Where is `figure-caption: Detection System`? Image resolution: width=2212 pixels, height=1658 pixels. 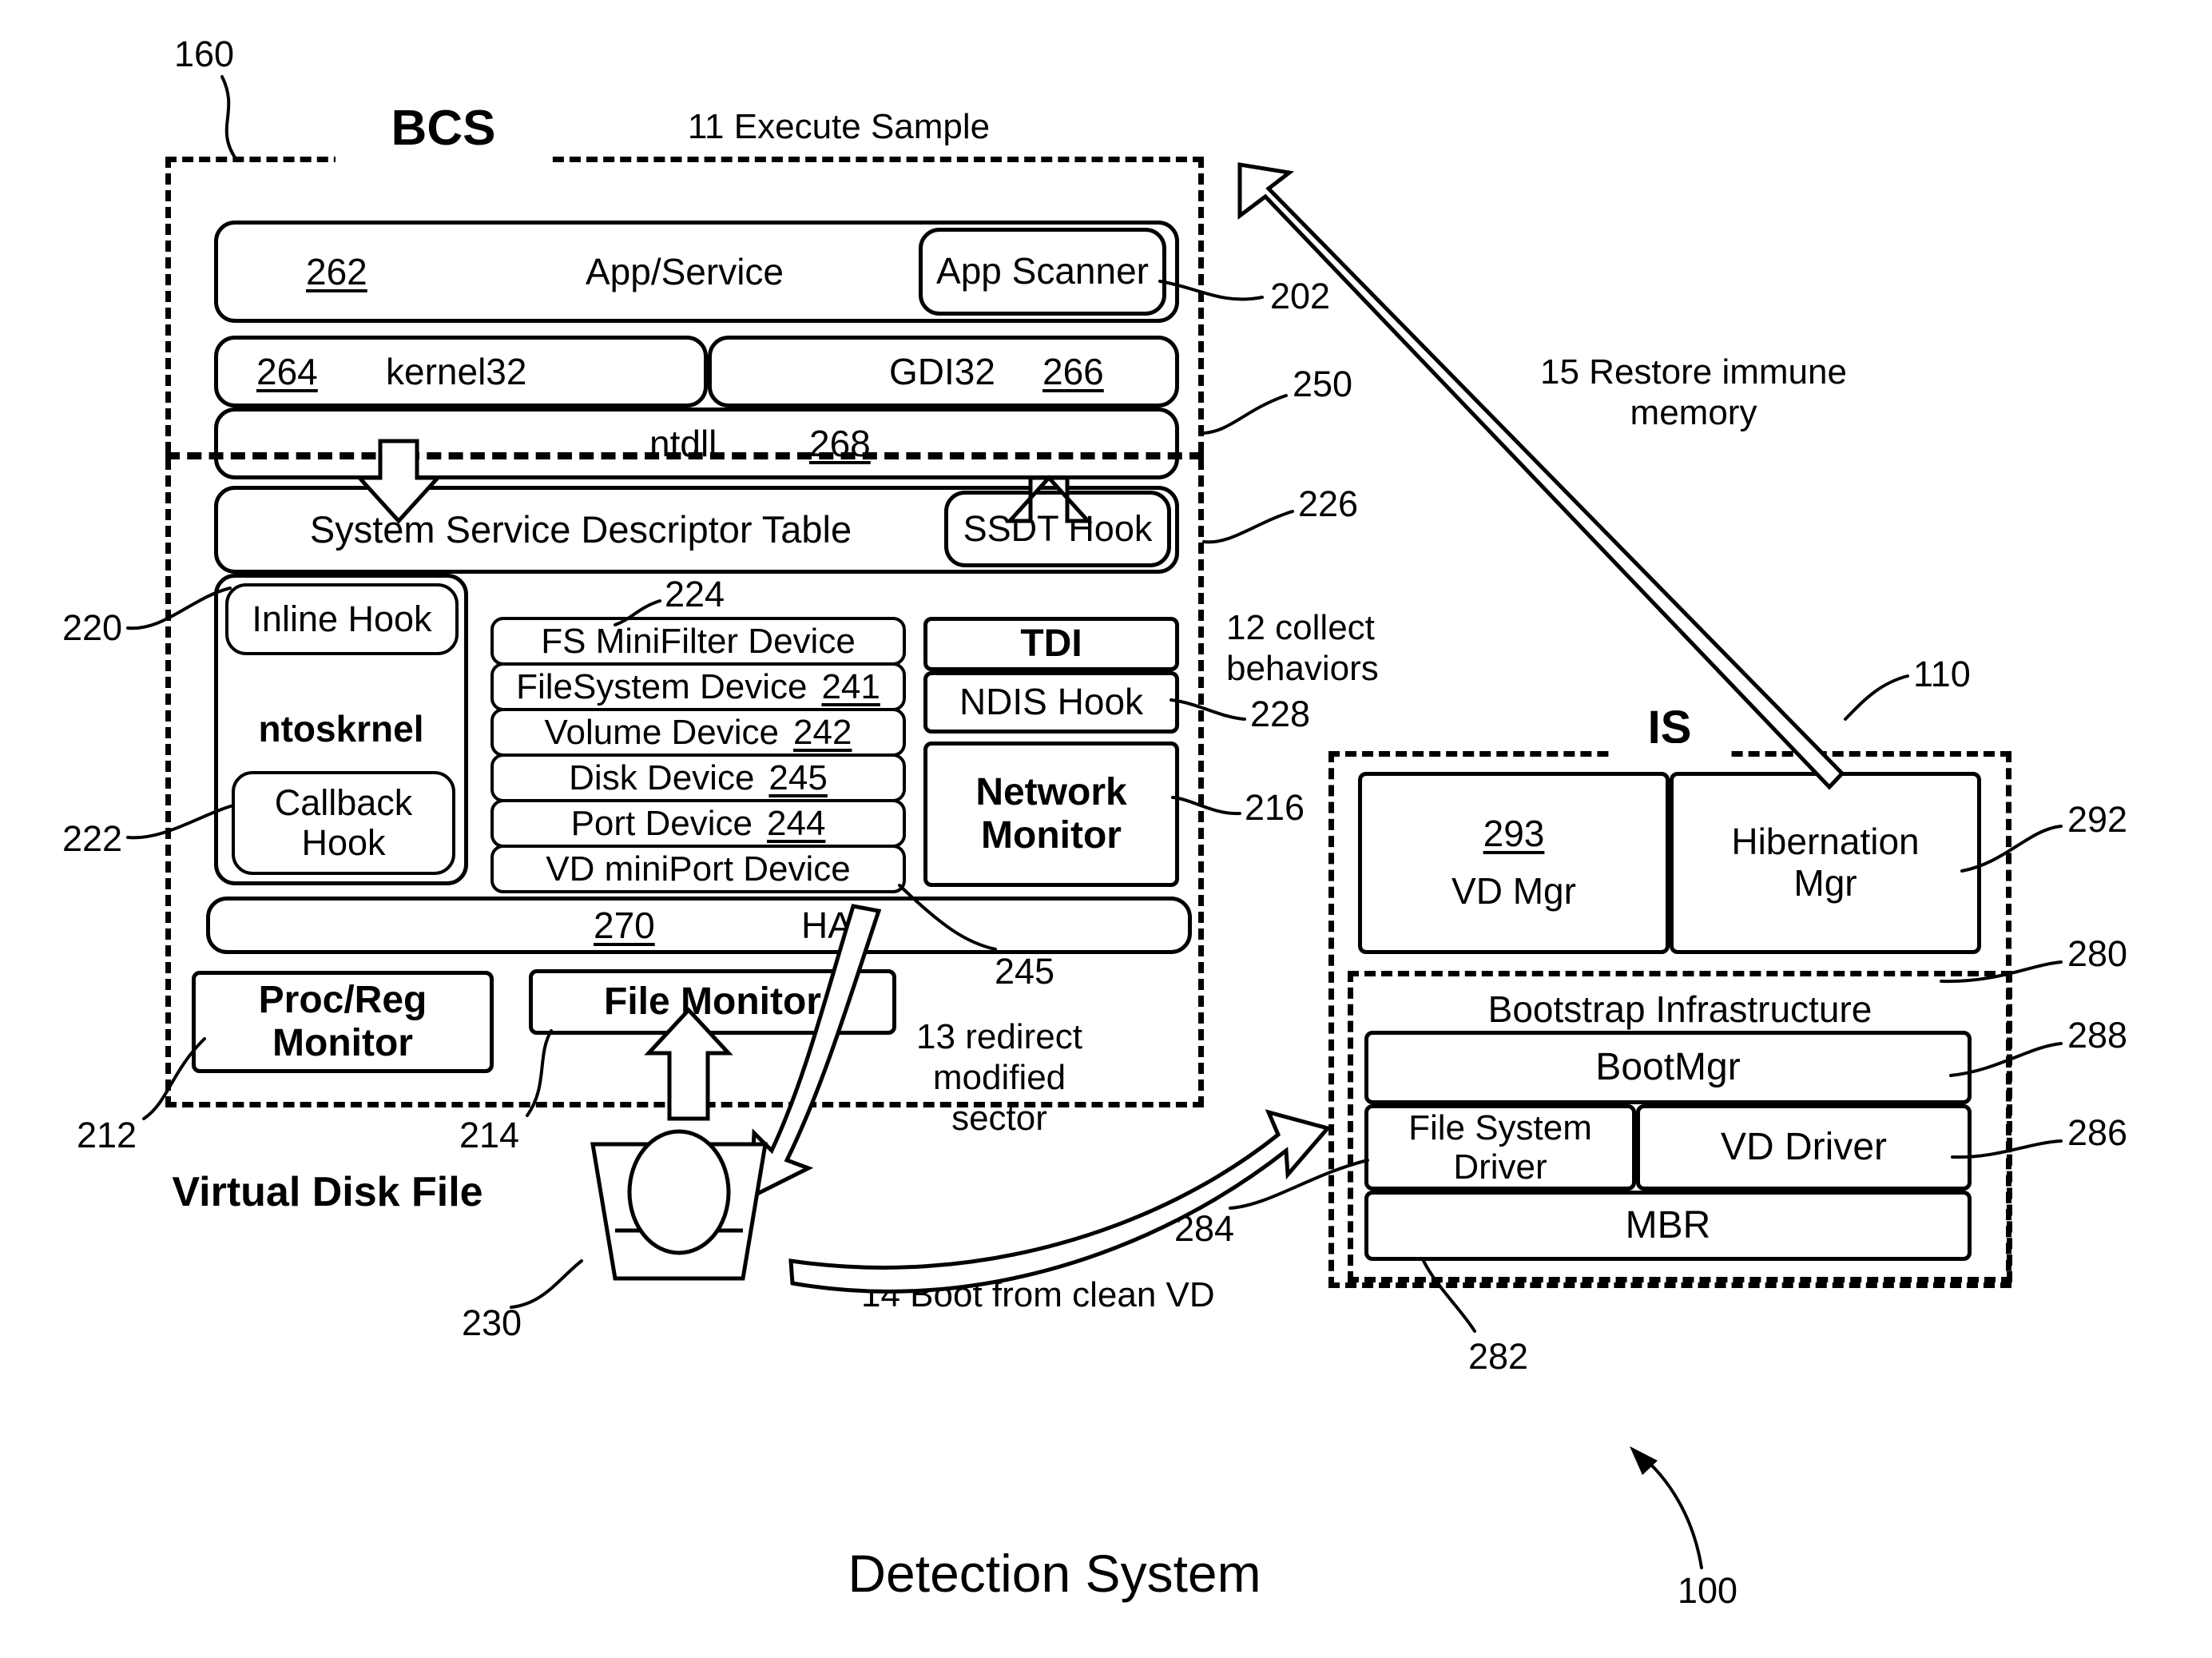
figure-caption: Detection System is located at coordinates (1054, 1574).